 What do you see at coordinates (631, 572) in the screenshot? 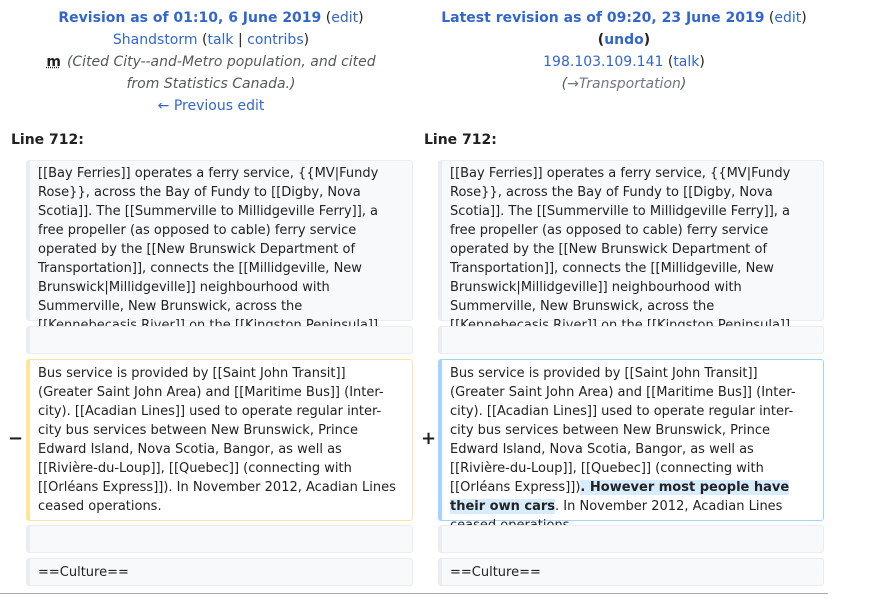
I see `new-culture-line: ==Culture==` at bounding box center [631, 572].